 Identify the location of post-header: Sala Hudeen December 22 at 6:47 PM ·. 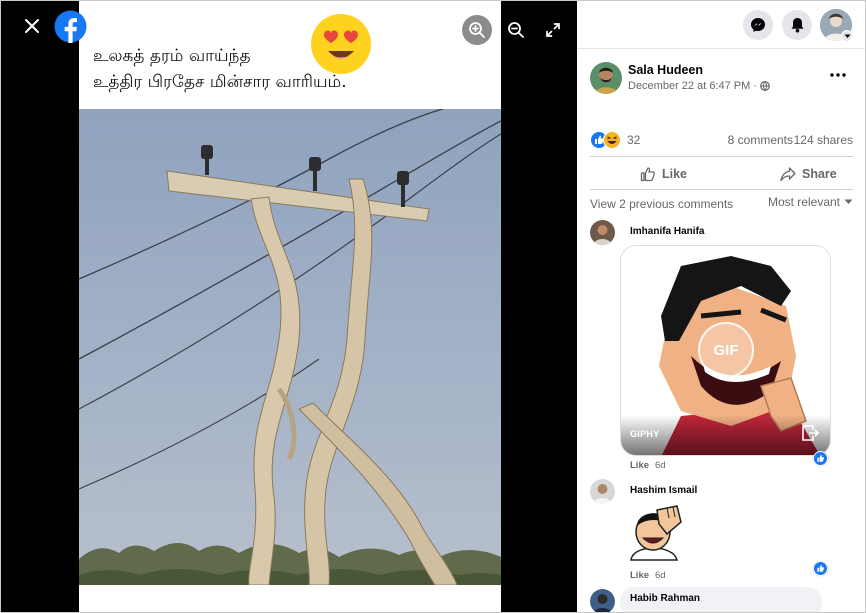
(722, 79).